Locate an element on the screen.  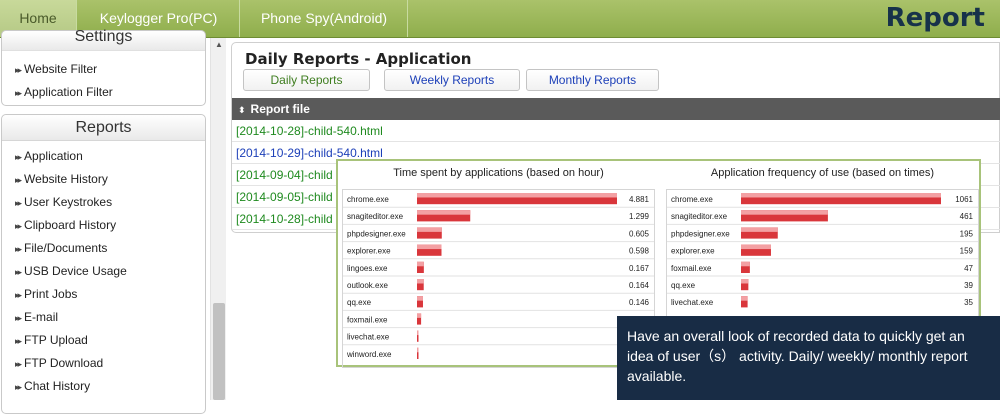
sidebar-item-label: Website History is located at coordinates (66, 179).